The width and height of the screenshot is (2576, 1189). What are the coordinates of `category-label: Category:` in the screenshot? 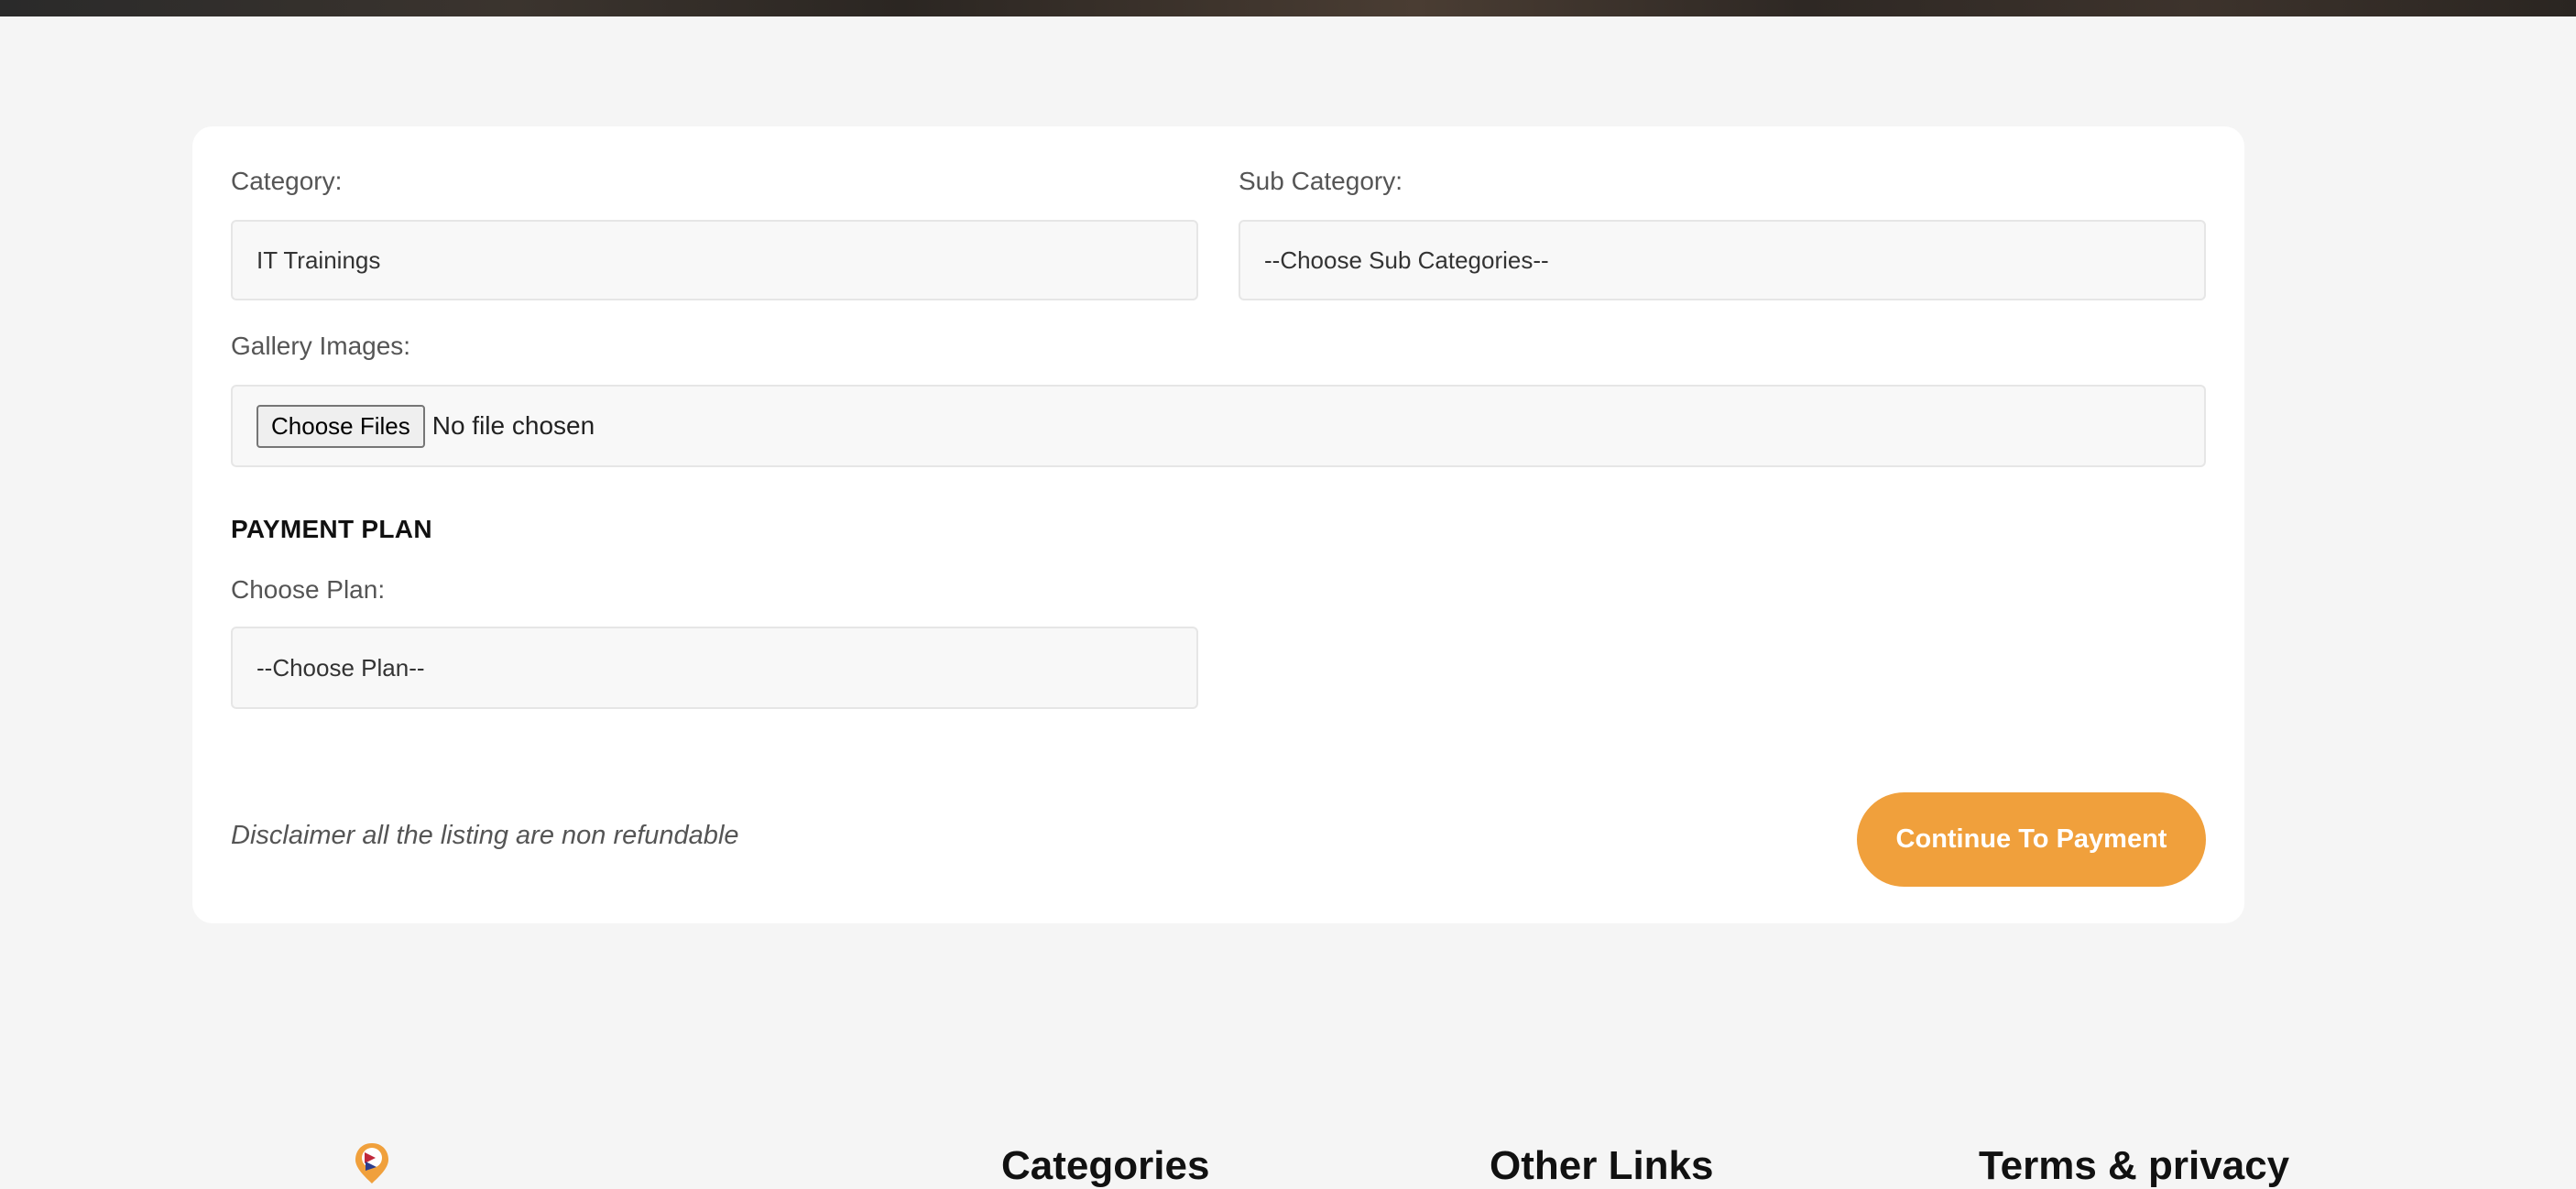 It's located at (287, 181).